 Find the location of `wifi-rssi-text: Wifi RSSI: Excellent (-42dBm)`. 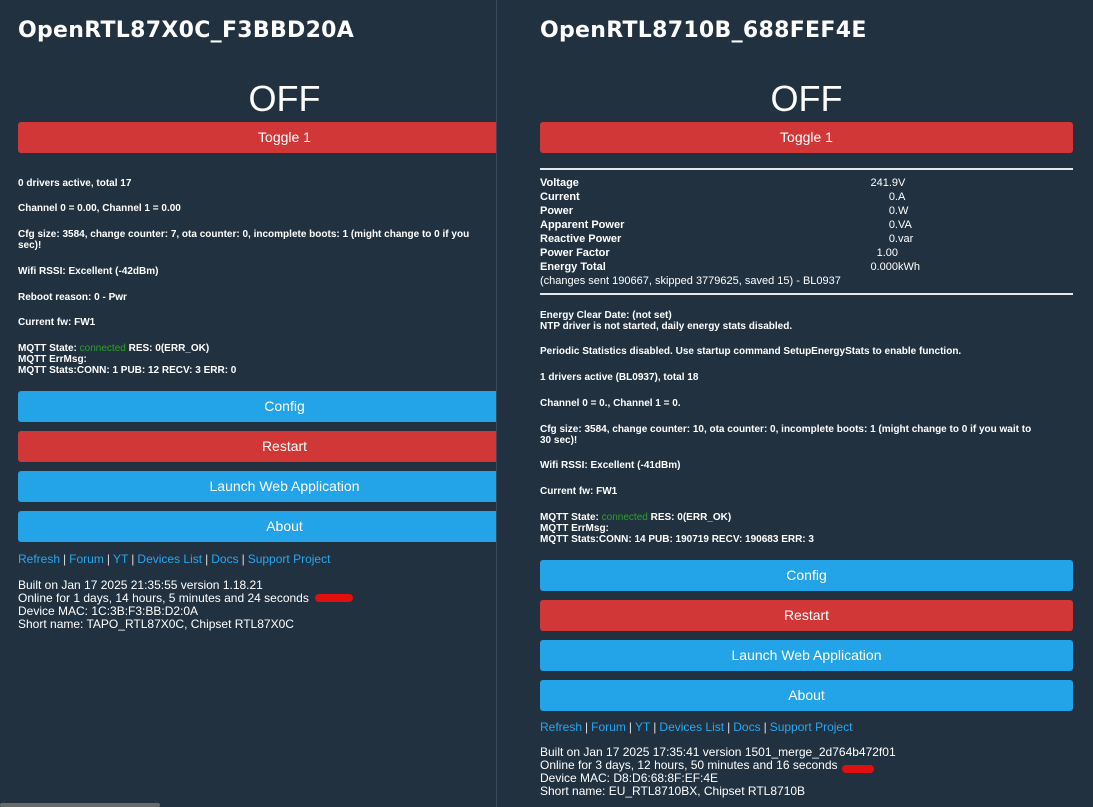

wifi-rssi-text: Wifi RSSI: Excellent (-42dBm) is located at coordinates (88, 271).